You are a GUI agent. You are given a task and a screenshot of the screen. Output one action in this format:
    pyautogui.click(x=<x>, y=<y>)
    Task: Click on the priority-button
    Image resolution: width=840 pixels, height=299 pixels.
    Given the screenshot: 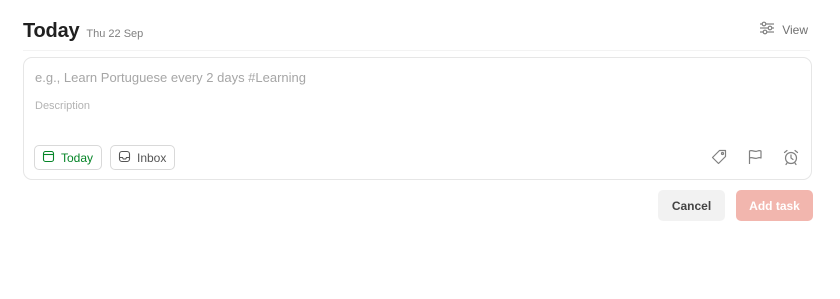 What is the action you would take?
    pyautogui.click(x=755, y=158)
    